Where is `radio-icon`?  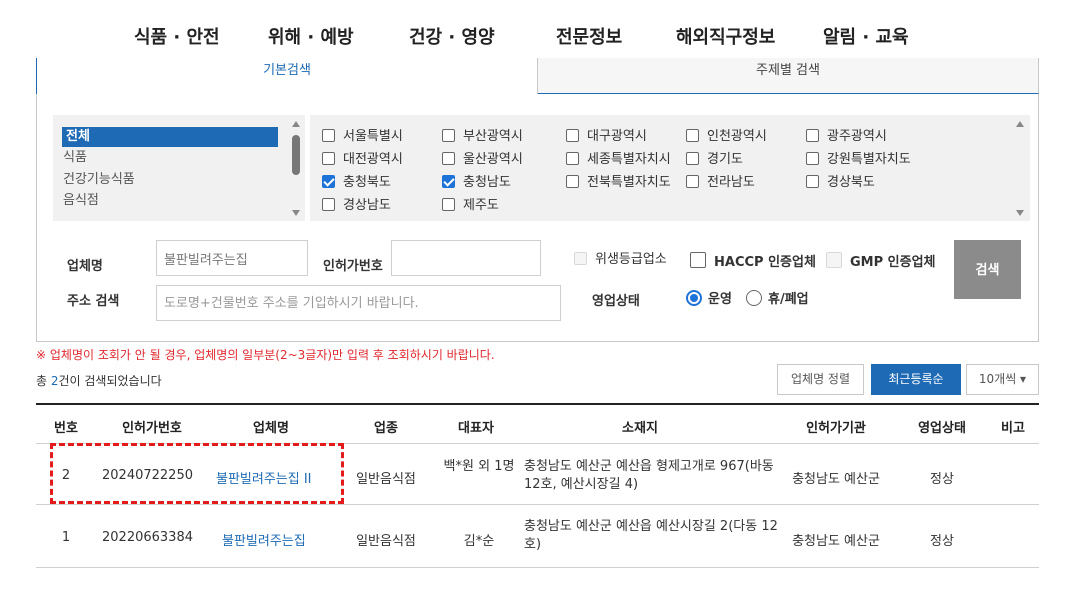
radio-icon is located at coordinates (754, 298).